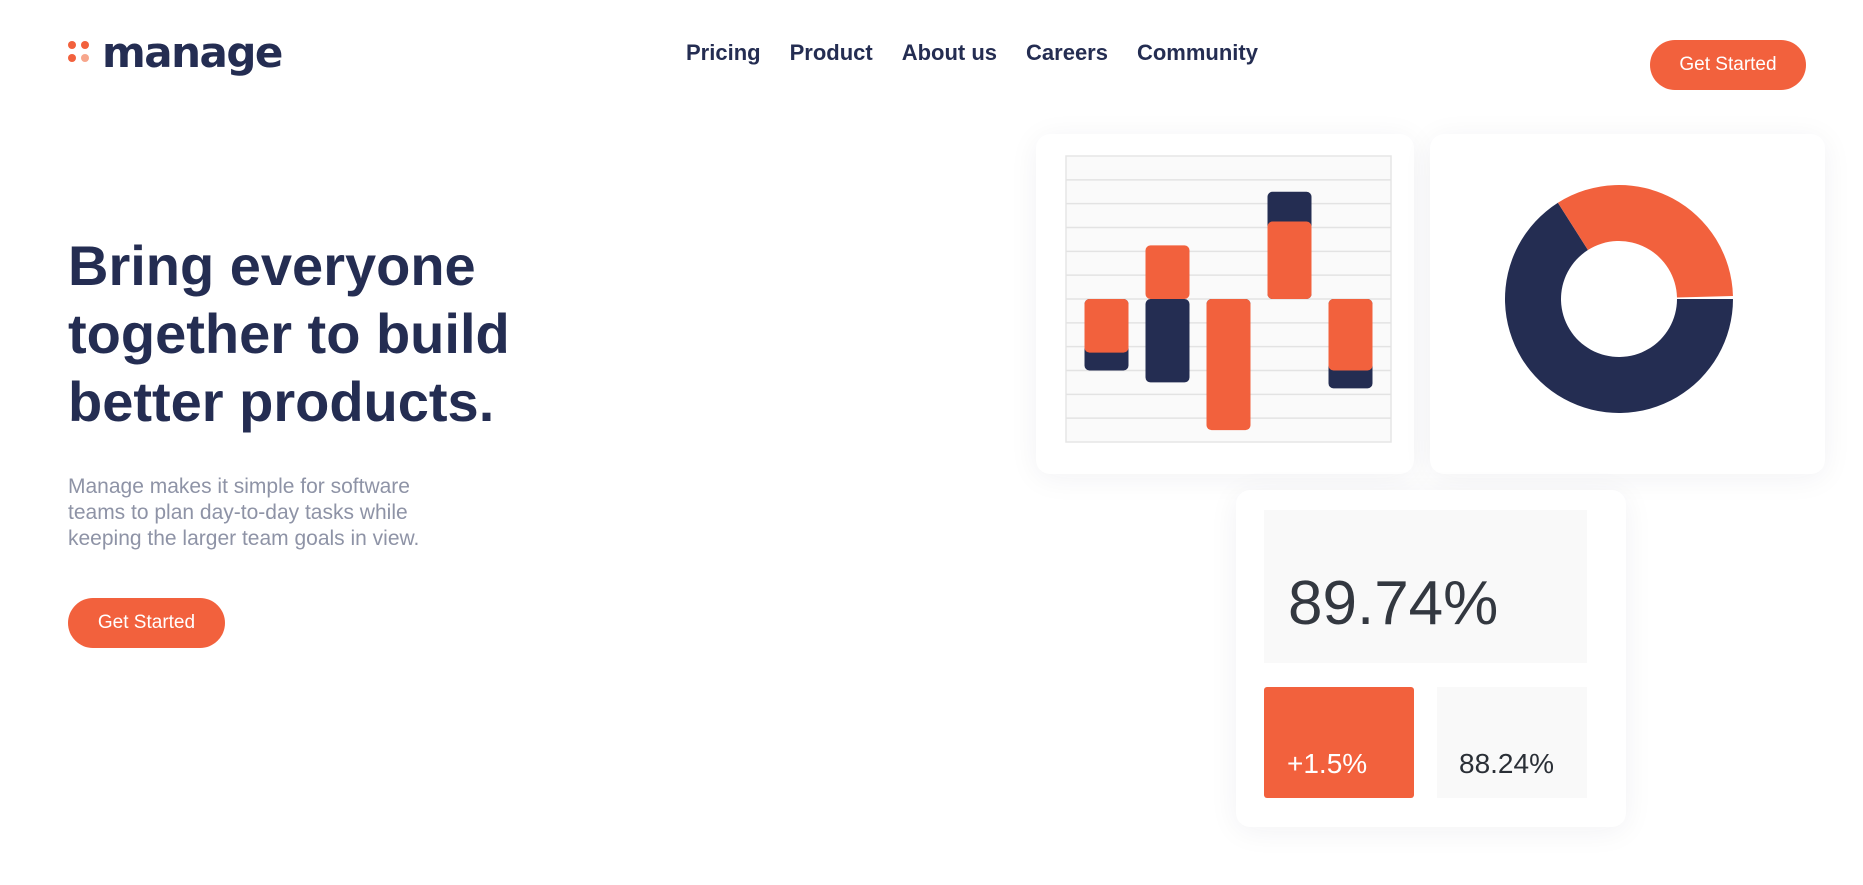 The width and height of the screenshot is (1863, 885). I want to click on donut-chart, so click(1619, 299).